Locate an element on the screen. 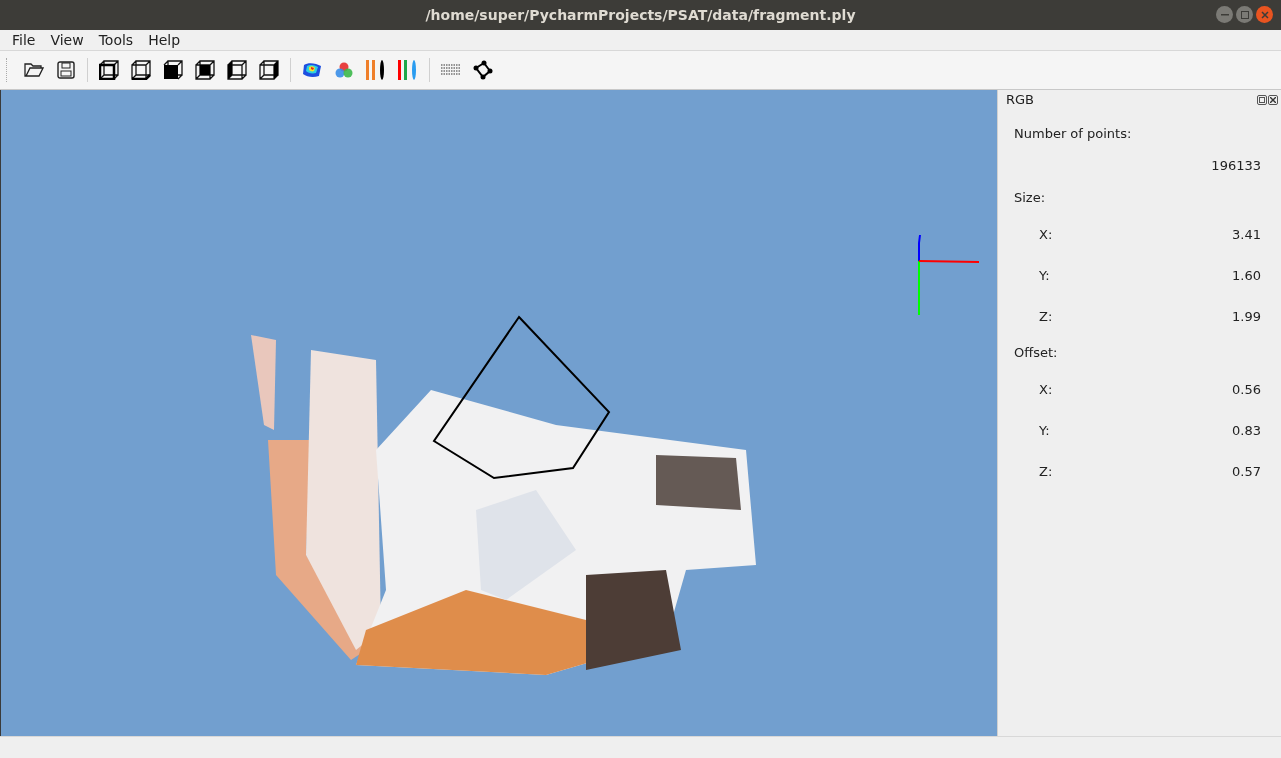 Image resolution: width=1281 pixels, height=758 pixels. maximize-button is located at coordinates (1244, 14).